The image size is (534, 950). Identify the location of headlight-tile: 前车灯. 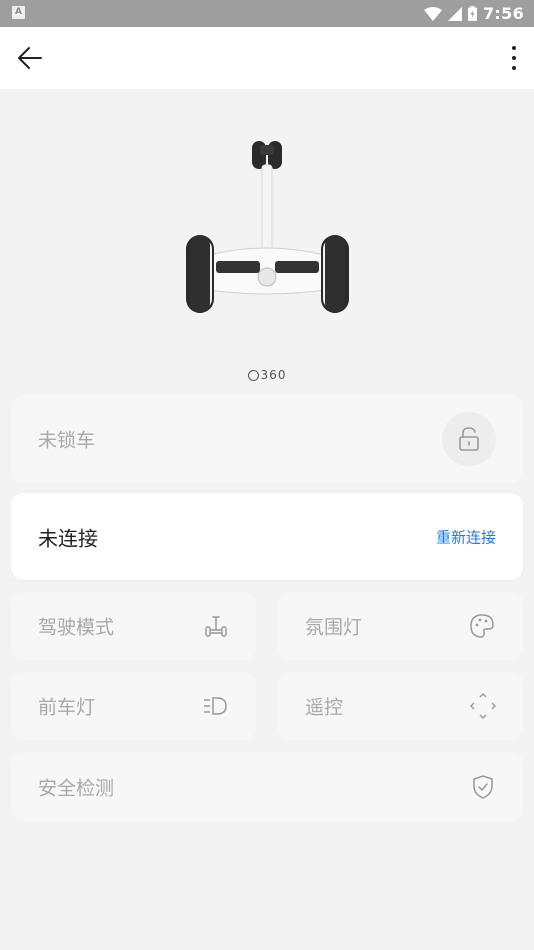
(133, 706).